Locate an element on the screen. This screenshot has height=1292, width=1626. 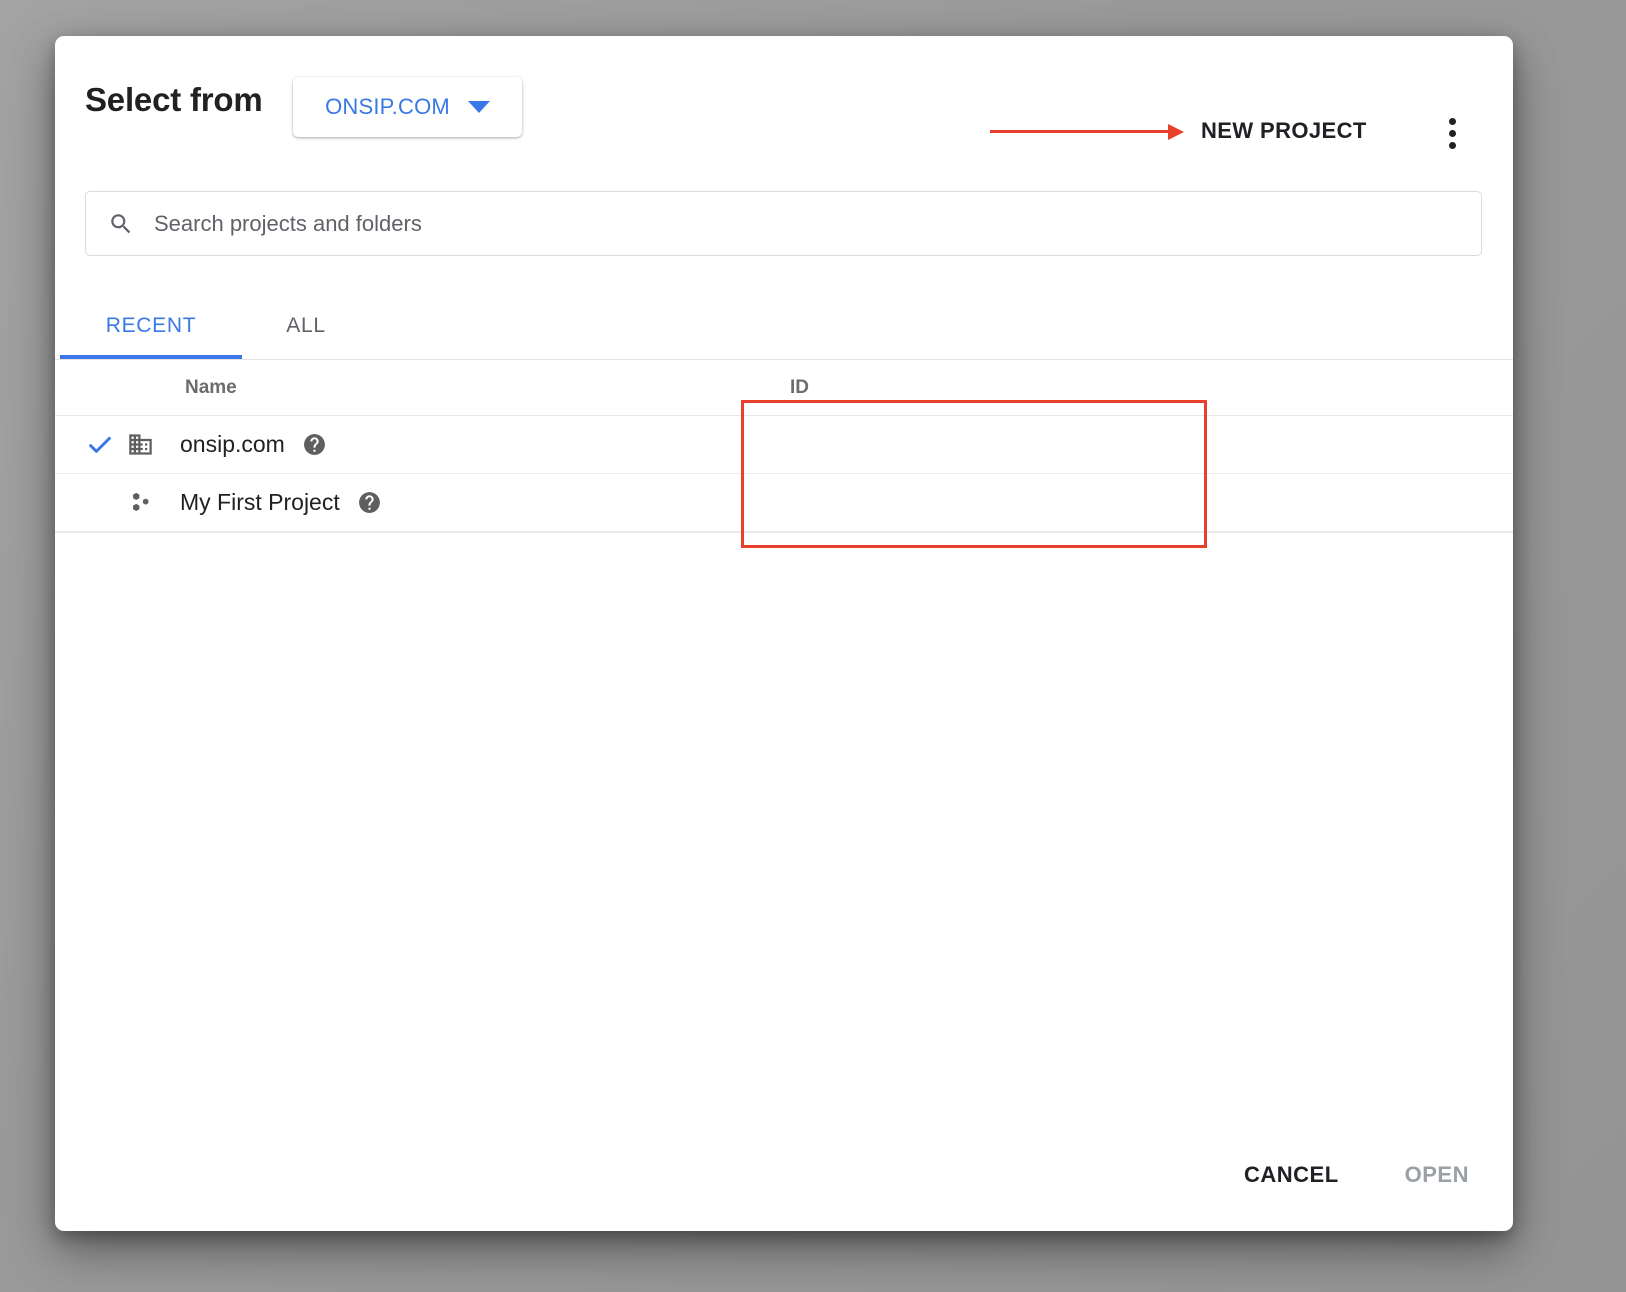
column-header-name: Name is located at coordinates (211, 387).